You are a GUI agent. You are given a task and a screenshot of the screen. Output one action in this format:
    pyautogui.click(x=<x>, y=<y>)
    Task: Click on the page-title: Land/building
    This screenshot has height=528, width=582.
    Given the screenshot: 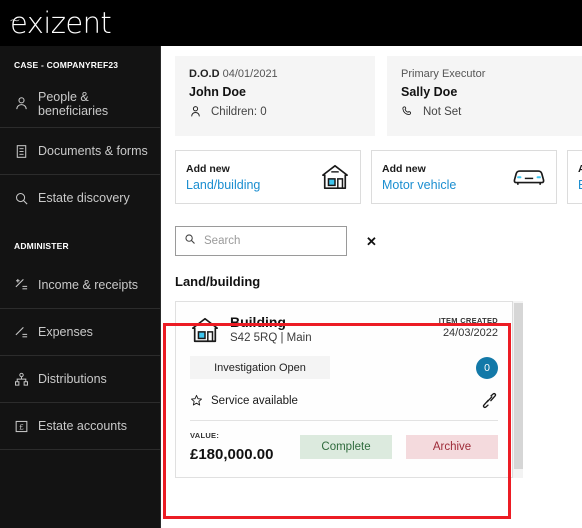 What is the action you would take?
    pyautogui.click(x=218, y=281)
    